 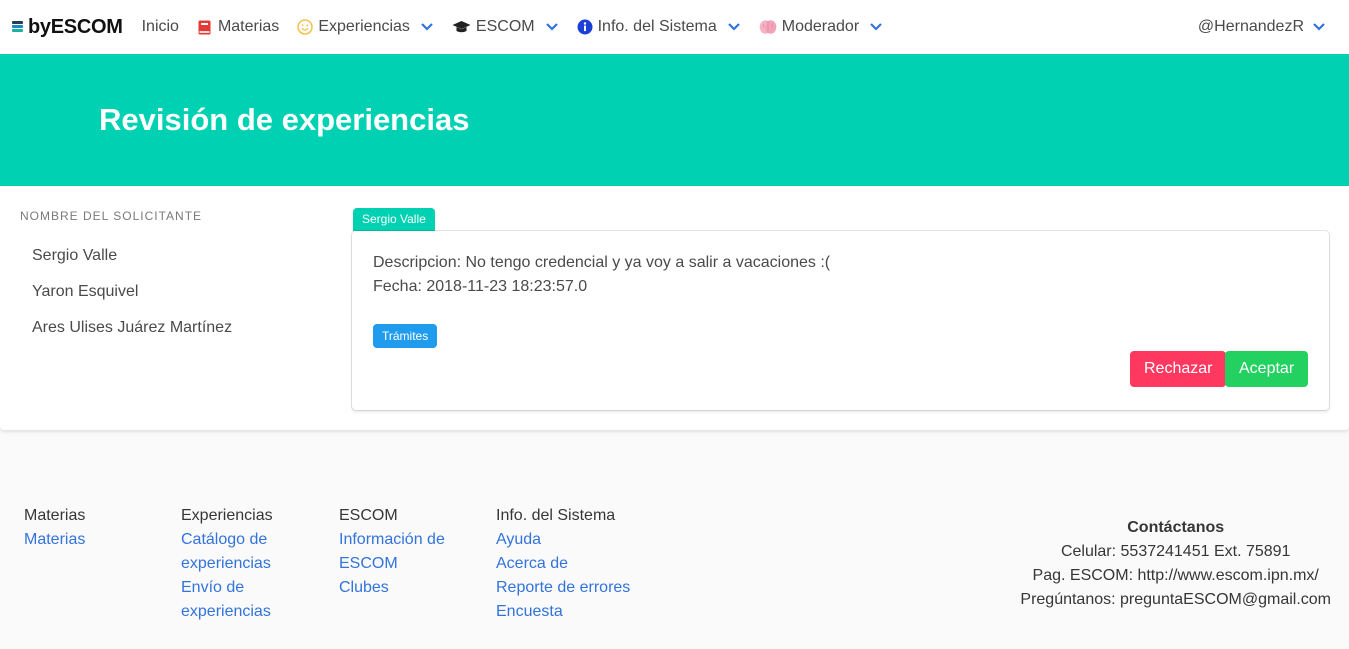 What do you see at coordinates (227, 515) in the screenshot?
I see `footer-heading: Experiencias` at bounding box center [227, 515].